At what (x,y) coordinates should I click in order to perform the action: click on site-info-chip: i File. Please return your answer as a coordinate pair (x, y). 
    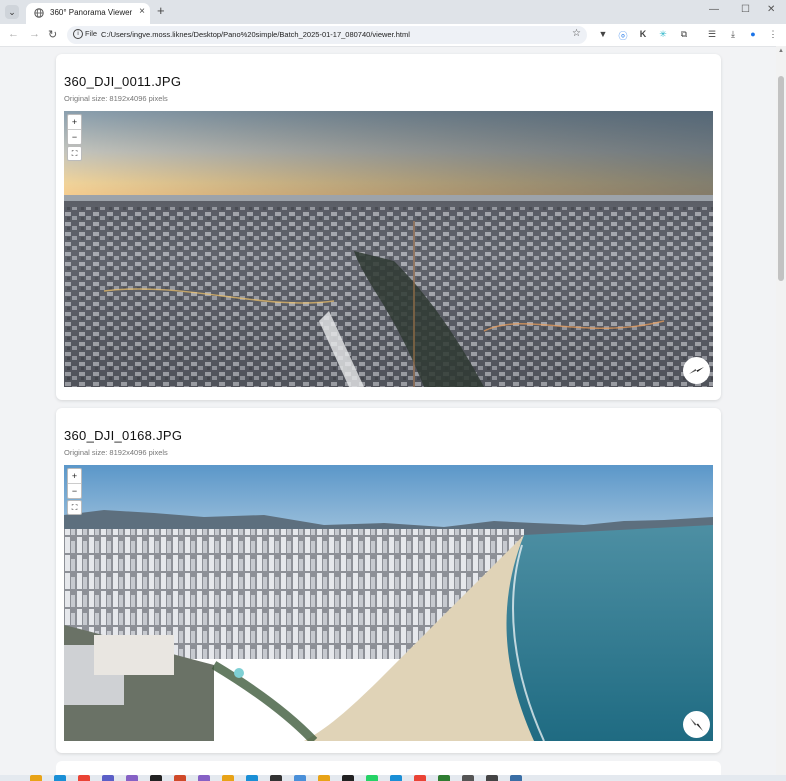
    Looking at the image, I should click on (85, 34).